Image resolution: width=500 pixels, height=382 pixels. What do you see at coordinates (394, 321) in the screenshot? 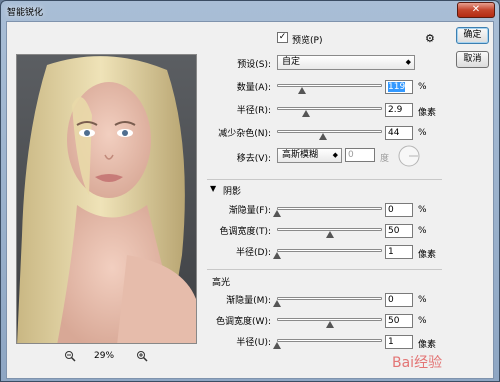
I see `highlight-param-value: 50` at bounding box center [394, 321].